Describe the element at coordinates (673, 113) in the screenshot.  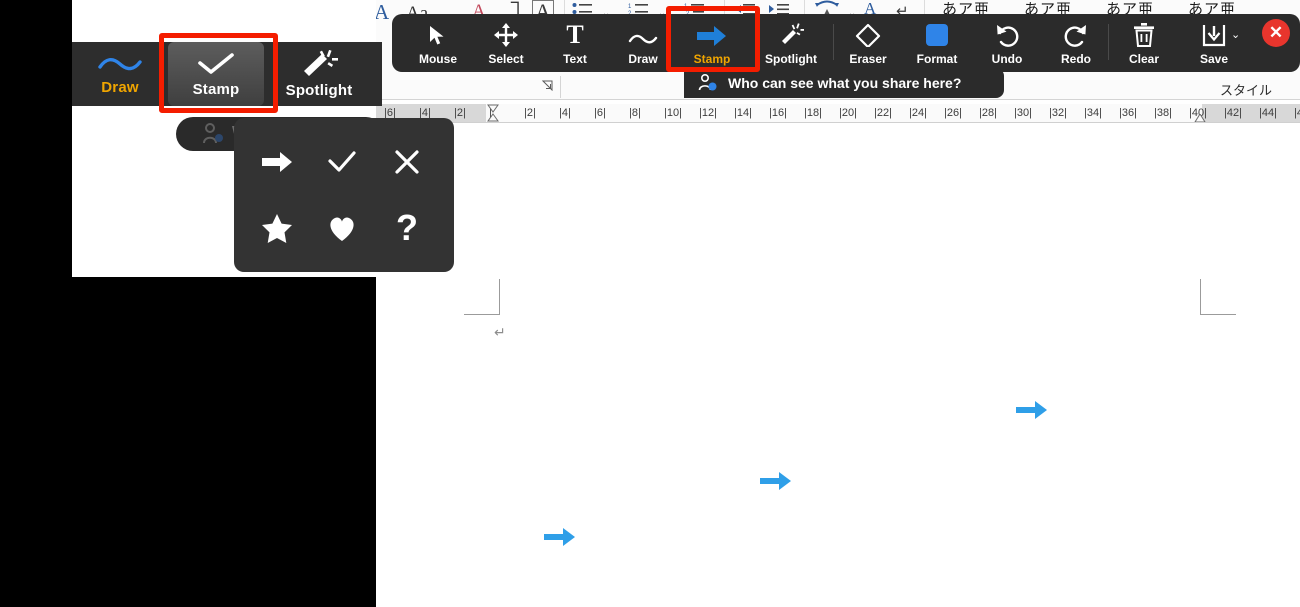
I see `ruler-tick: |10|` at that location.